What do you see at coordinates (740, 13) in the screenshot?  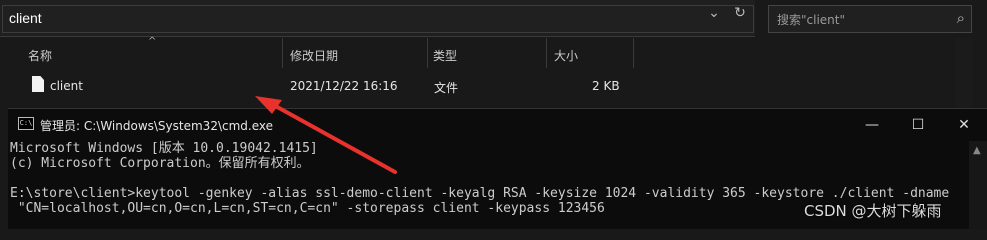 I see `refresh-icon: ↻` at bounding box center [740, 13].